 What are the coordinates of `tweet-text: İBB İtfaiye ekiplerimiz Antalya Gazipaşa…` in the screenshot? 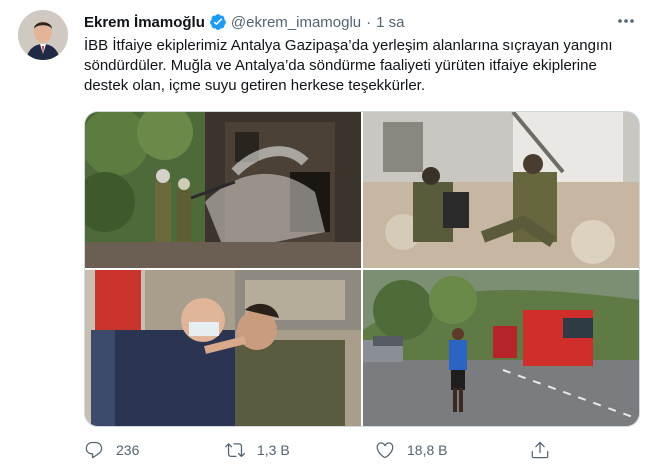 It's located at (348, 65).